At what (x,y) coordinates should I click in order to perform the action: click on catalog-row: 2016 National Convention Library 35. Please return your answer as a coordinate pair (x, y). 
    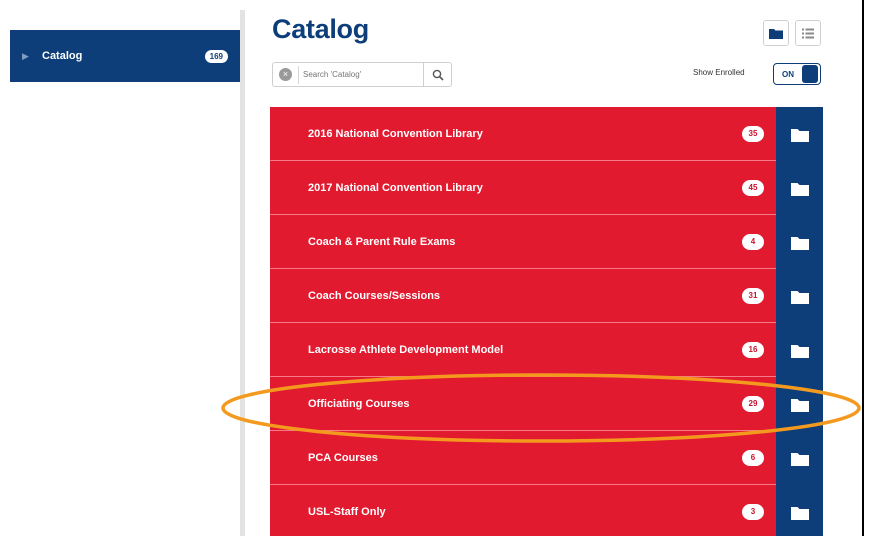
    Looking at the image, I should click on (546, 134).